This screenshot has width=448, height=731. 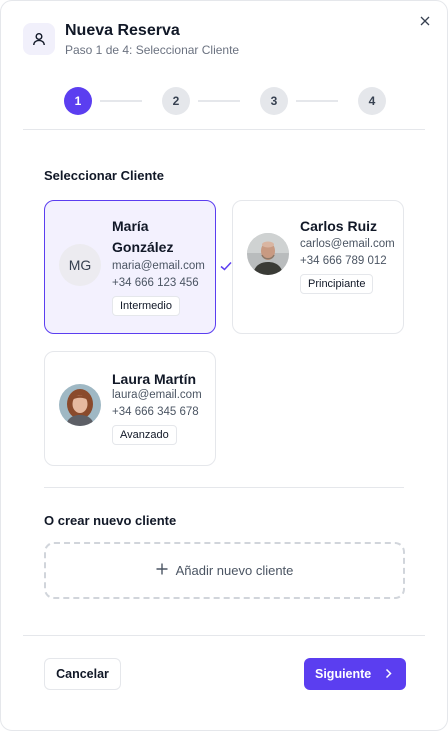 I want to click on client-email: laura@email.com, so click(x=157, y=395).